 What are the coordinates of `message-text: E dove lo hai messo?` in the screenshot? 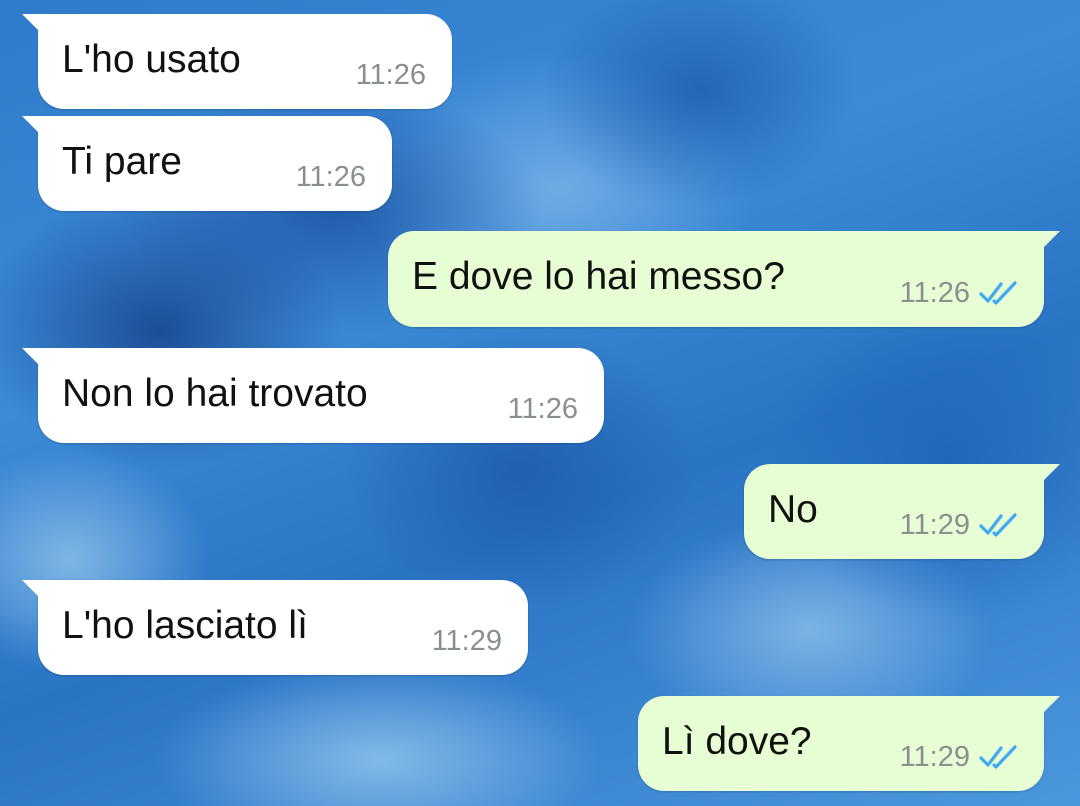 It's located at (598, 276).